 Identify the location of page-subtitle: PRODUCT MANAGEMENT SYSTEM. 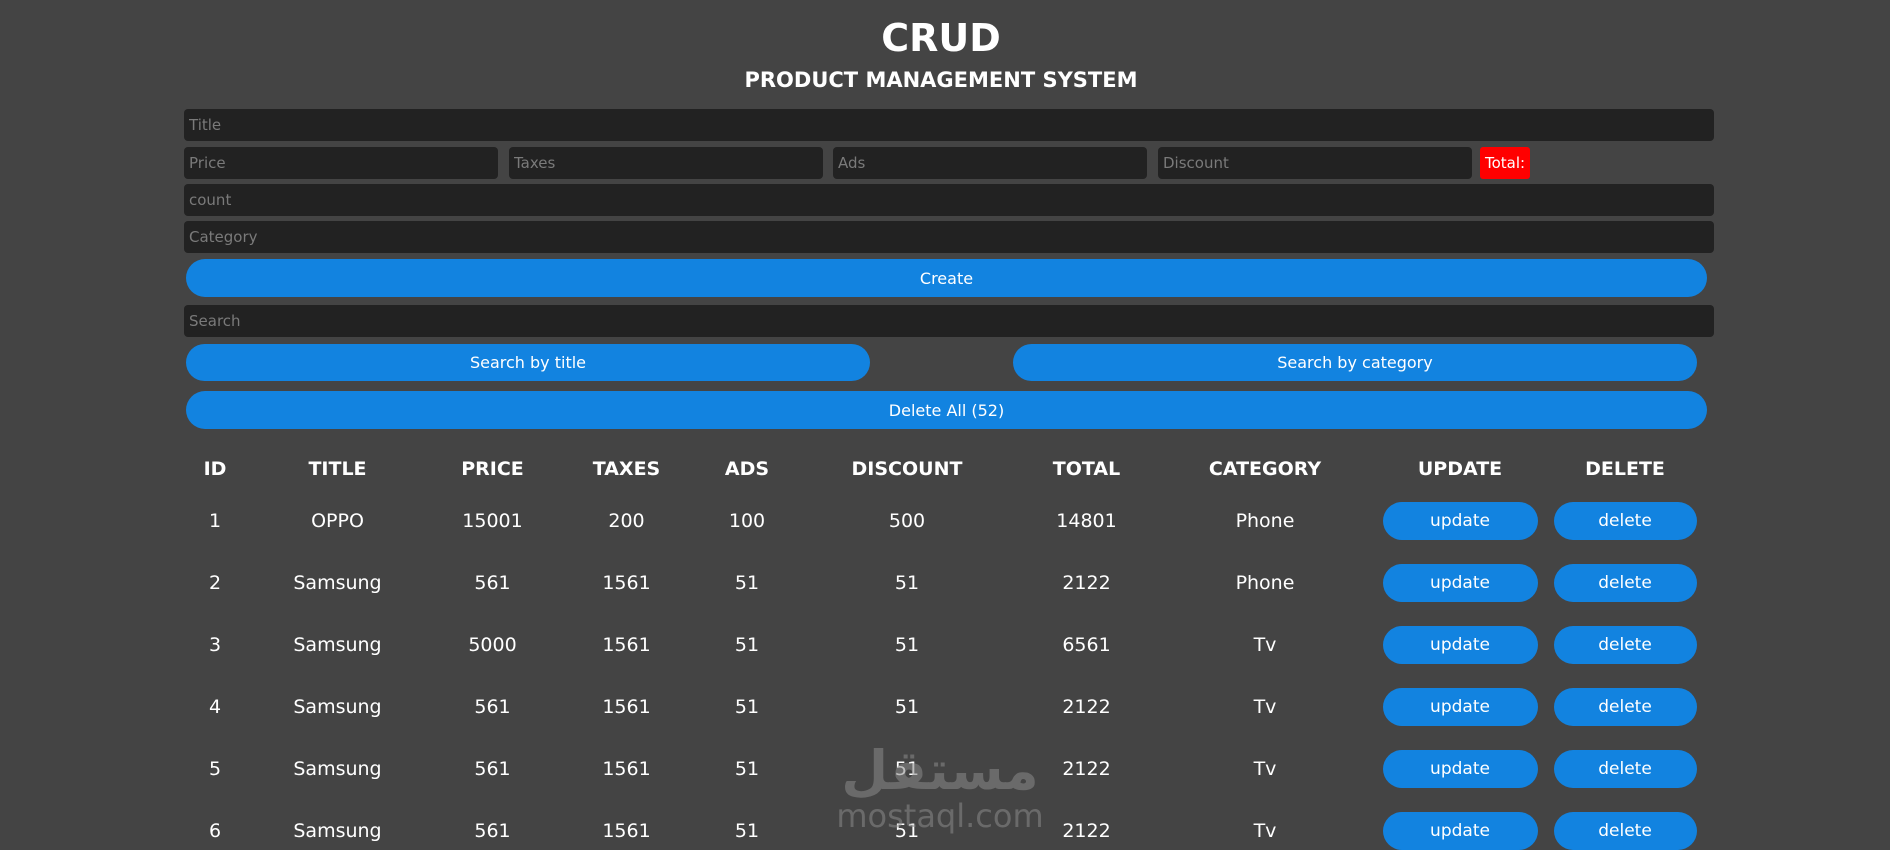
(941, 80).